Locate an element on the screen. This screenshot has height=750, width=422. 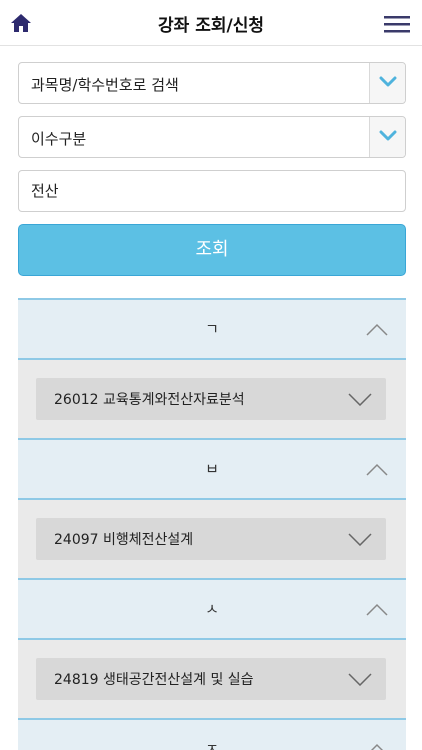
group-header-siot: ㅅ is located at coordinates (212, 608).